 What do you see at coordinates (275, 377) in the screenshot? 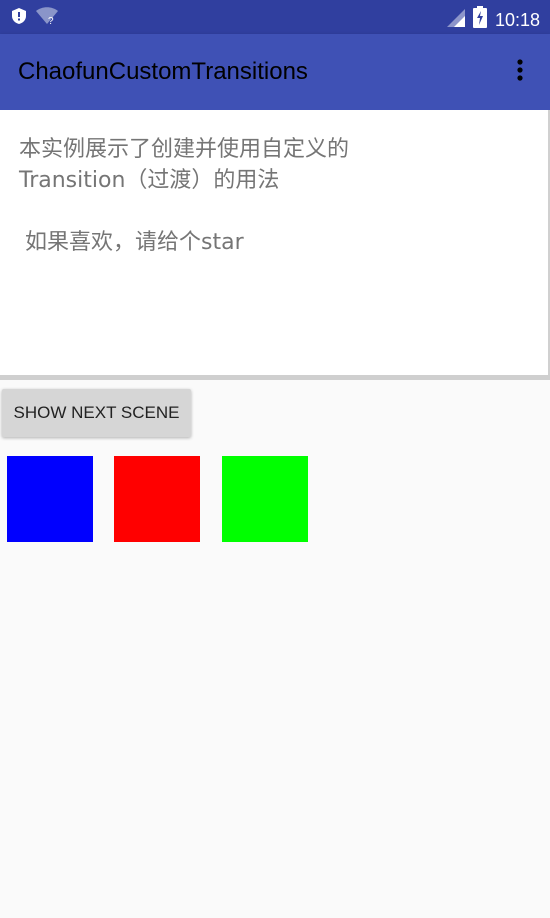
I see `panel-divider` at bounding box center [275, 377].